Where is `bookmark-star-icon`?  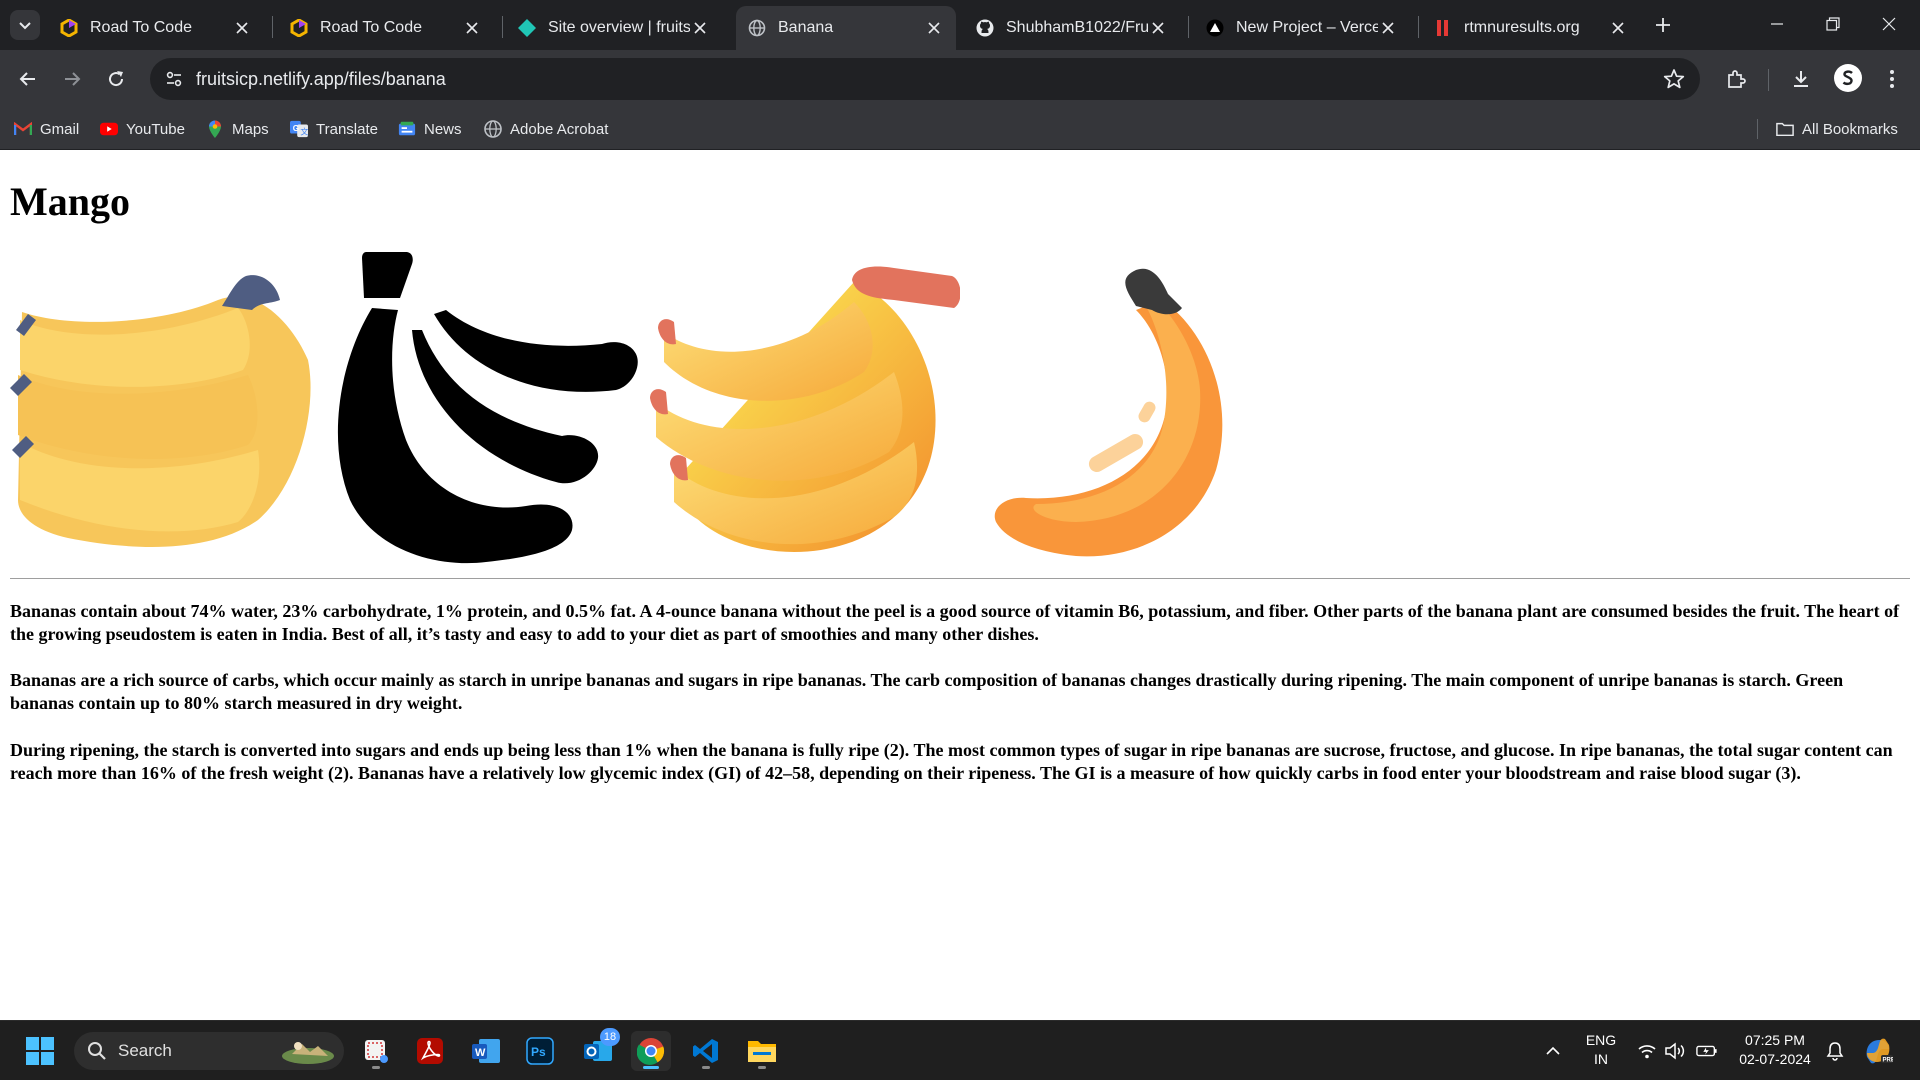 bookmark-star-icon is located at coordinates (1674, 79).